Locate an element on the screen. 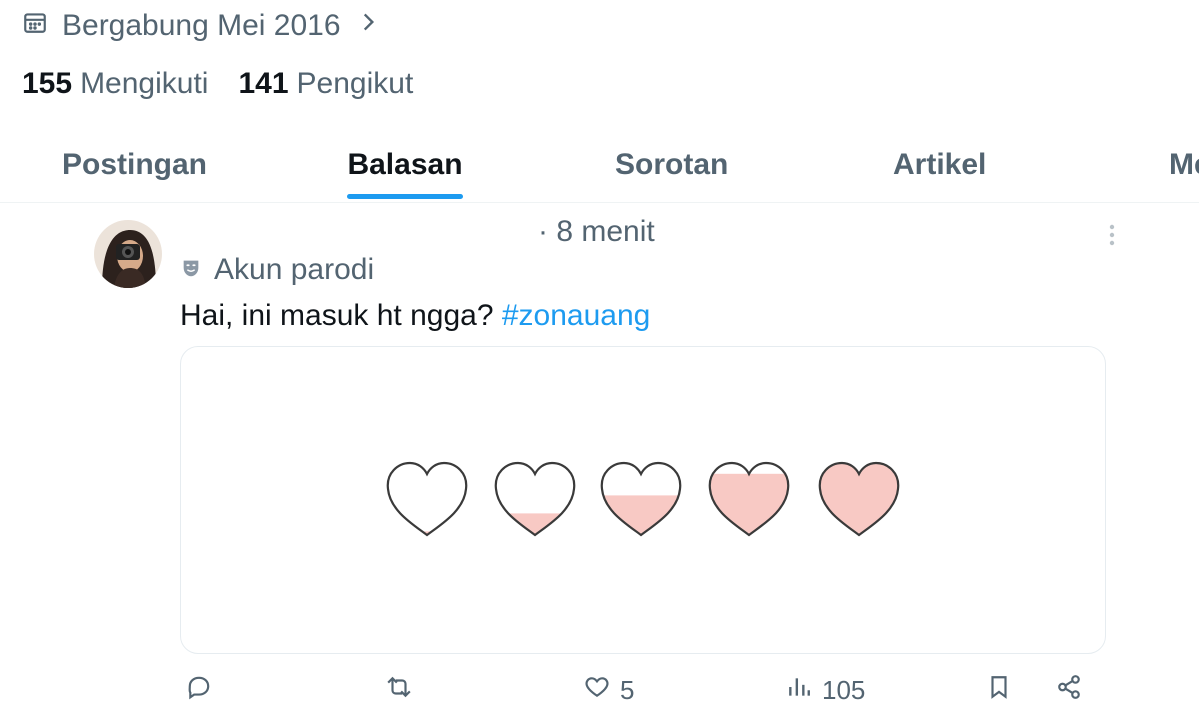 This screenshot has height=720, width=1199. tab-highlights: Sorotan is located at coordinates (671, 171).